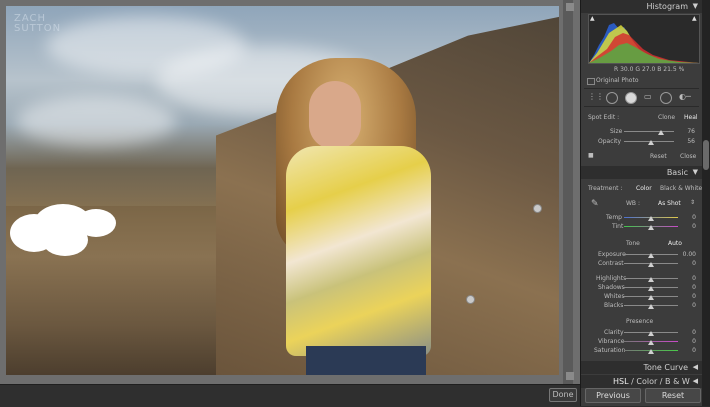 The image size is (710, 407). I want to click on spot-removal-icon, so click(631, 98).